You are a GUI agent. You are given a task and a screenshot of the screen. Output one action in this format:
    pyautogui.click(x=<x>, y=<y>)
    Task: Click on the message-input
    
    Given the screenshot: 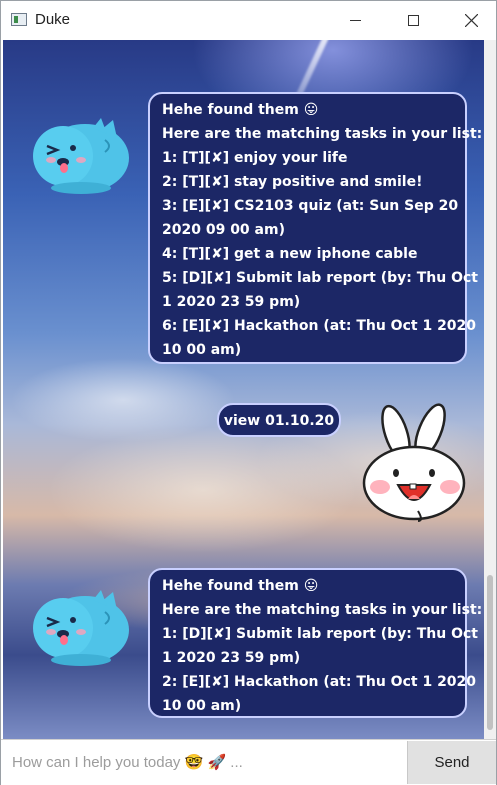 What is the action you would take?
    pyautogui.click(x=204, y=762)
    